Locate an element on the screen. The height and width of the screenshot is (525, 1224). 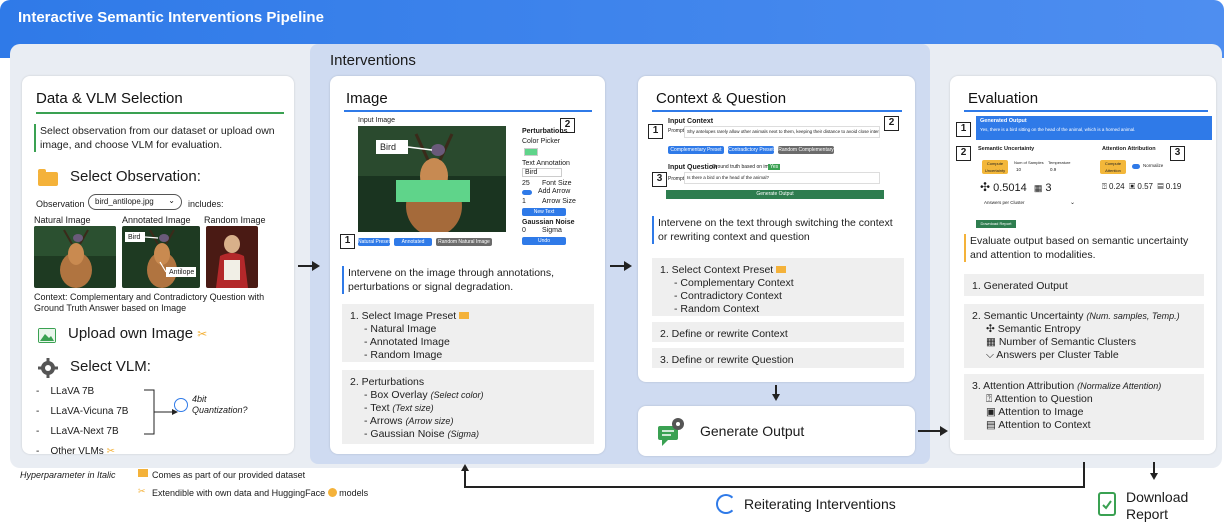
answers-per-cluster-label: Answers per Cluster is located at coordinates (1004, 202).